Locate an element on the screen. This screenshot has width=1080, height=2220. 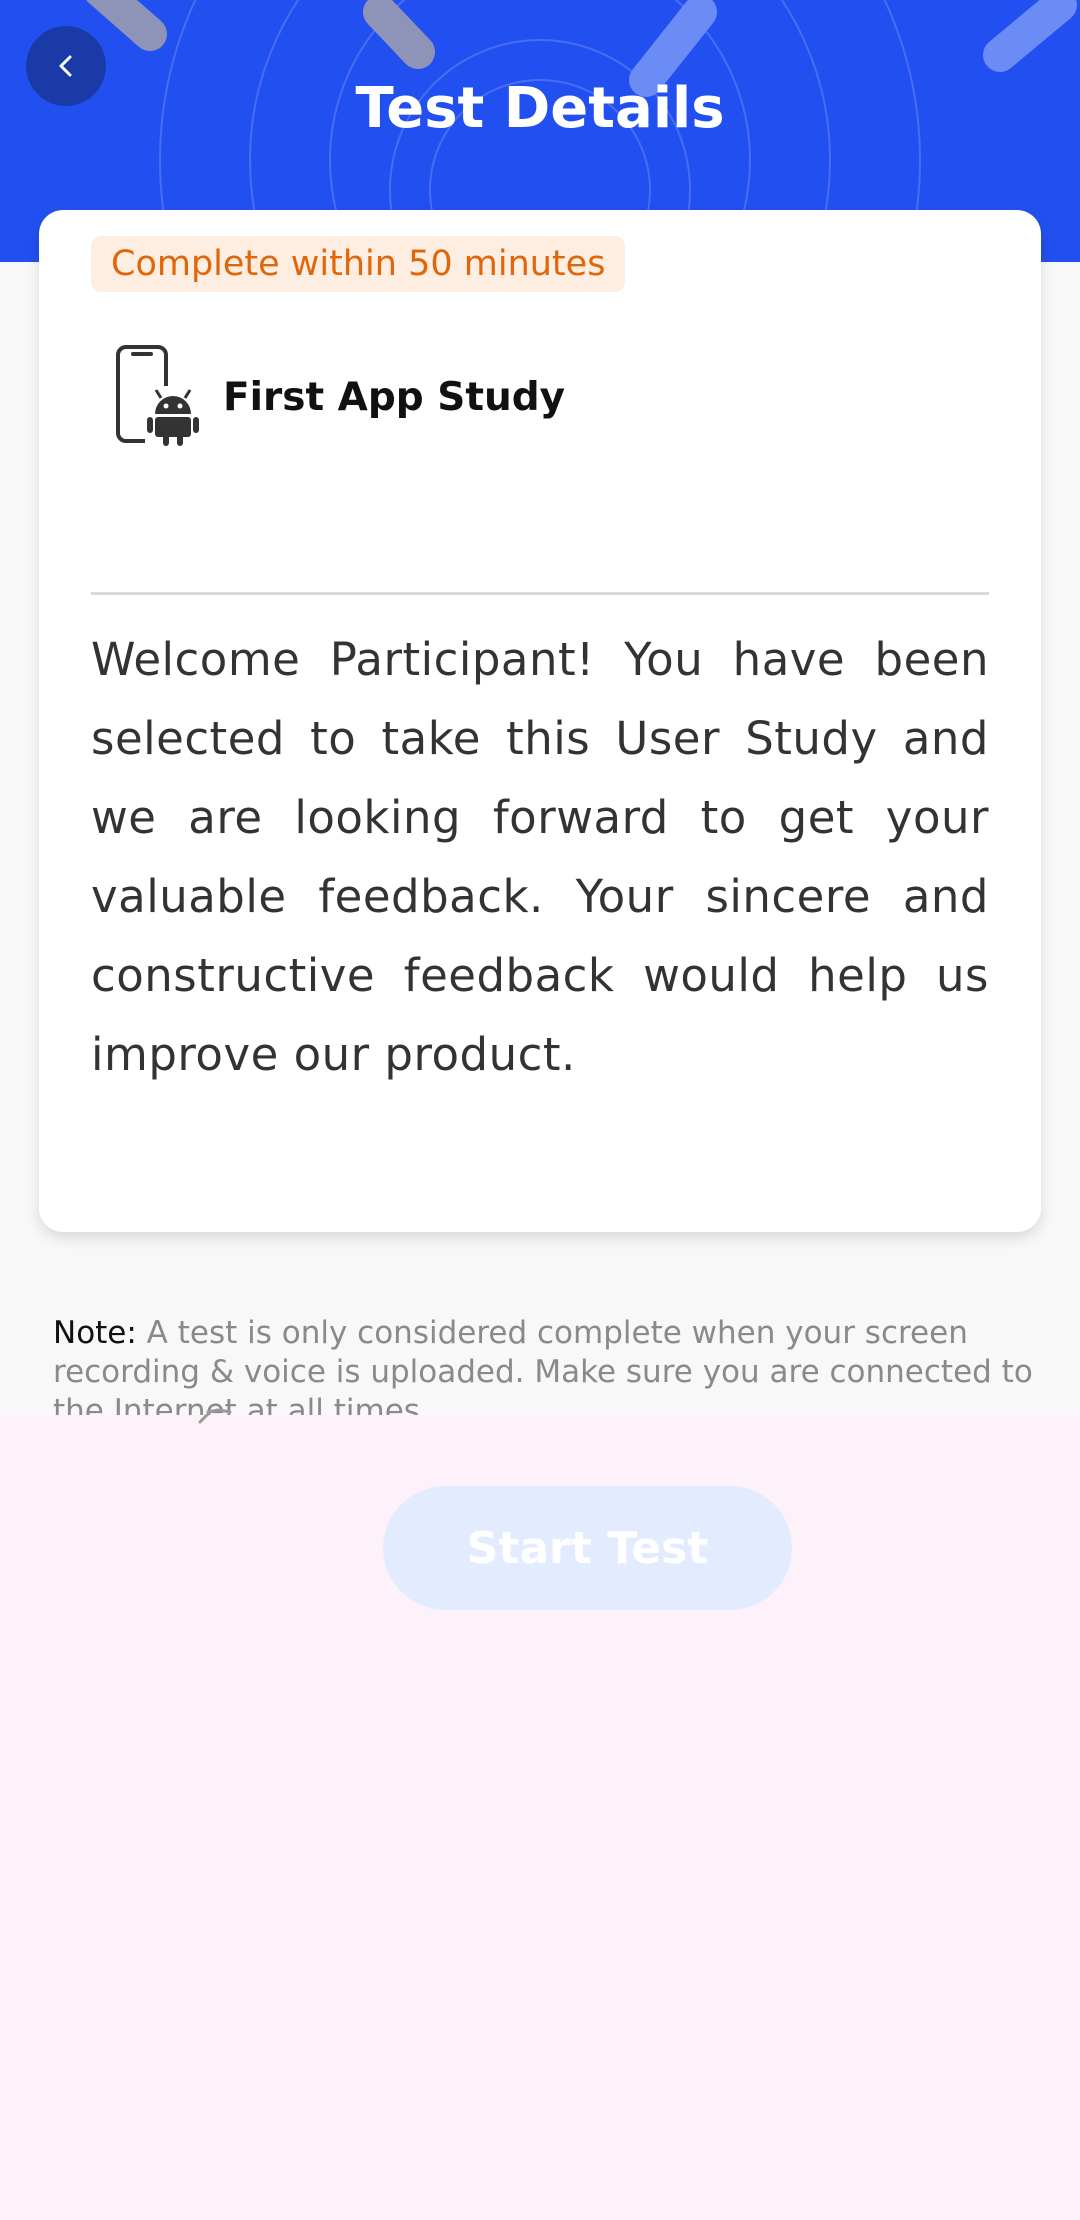
start-test-button: Start Test is located at coordinates (587, 1548).